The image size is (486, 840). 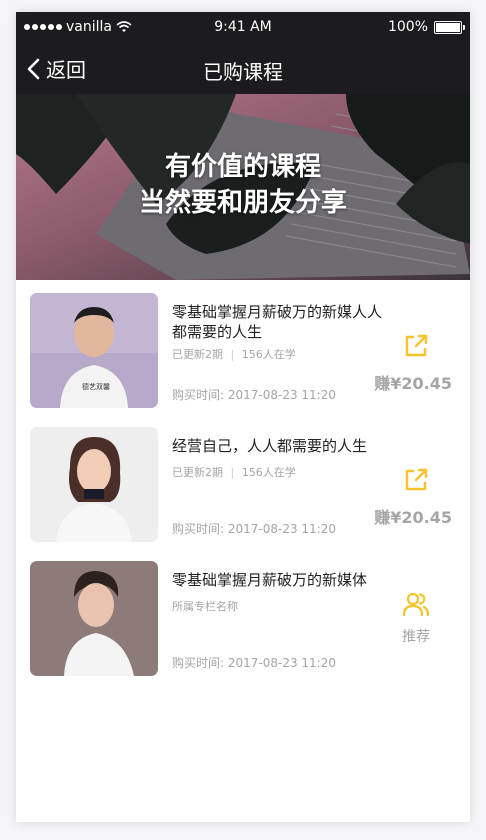 I want to click on battery-percent: 100%, so click(x=407, y=27).